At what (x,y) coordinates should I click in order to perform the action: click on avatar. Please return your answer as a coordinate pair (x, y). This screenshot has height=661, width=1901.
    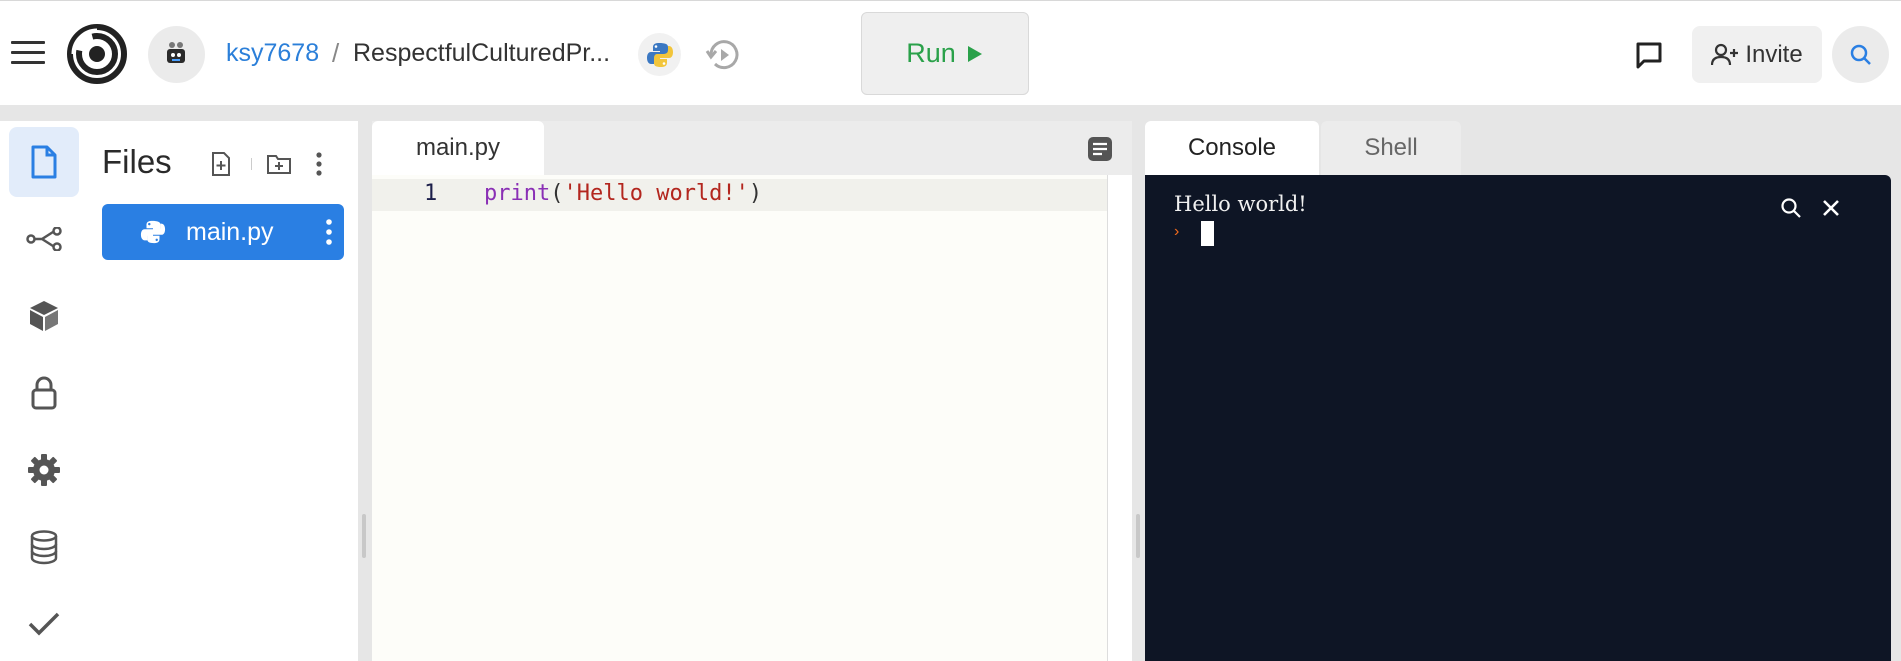
    Looking at the image, I should click on (176, 54).